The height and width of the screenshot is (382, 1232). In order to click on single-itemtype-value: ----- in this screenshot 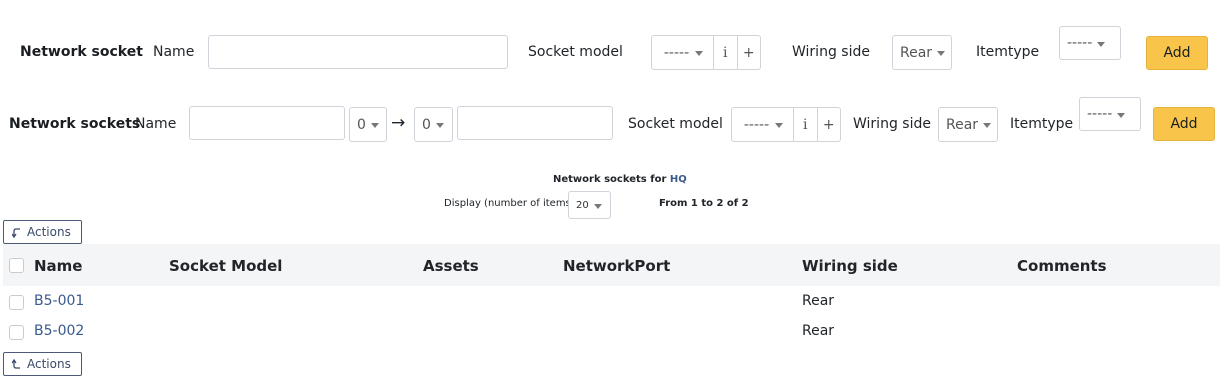, I will do `click(1080, 43)`.